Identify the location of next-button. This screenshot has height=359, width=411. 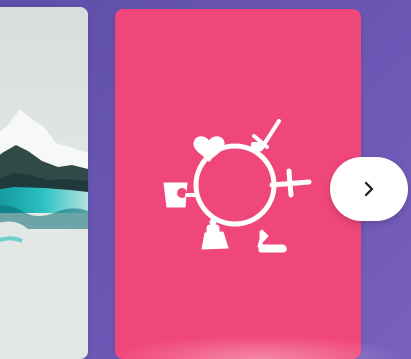
(369, 189).